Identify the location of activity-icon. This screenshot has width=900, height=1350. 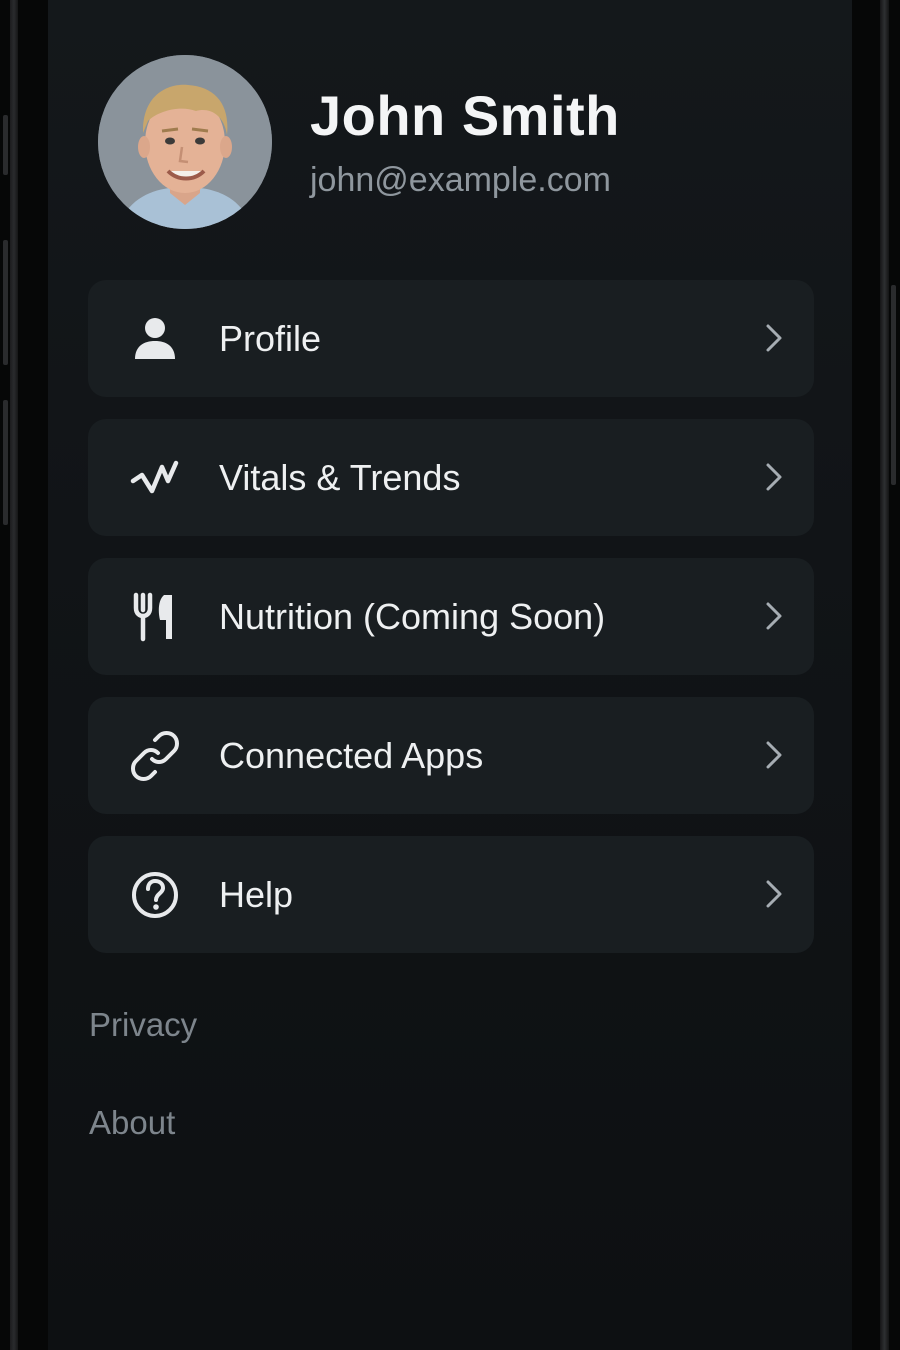
(155, 478).